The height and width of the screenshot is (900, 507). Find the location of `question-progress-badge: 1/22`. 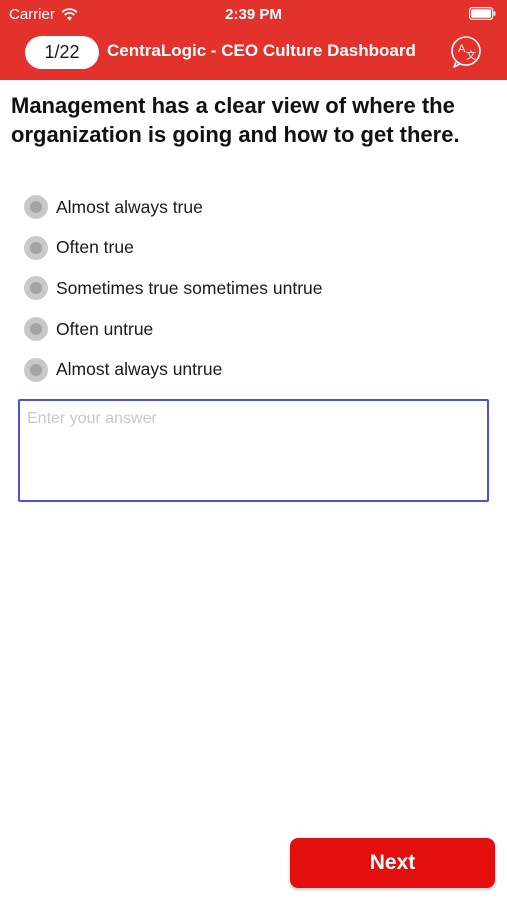

question-progress-badge: 1/22 is located at coordinates (62, 52).